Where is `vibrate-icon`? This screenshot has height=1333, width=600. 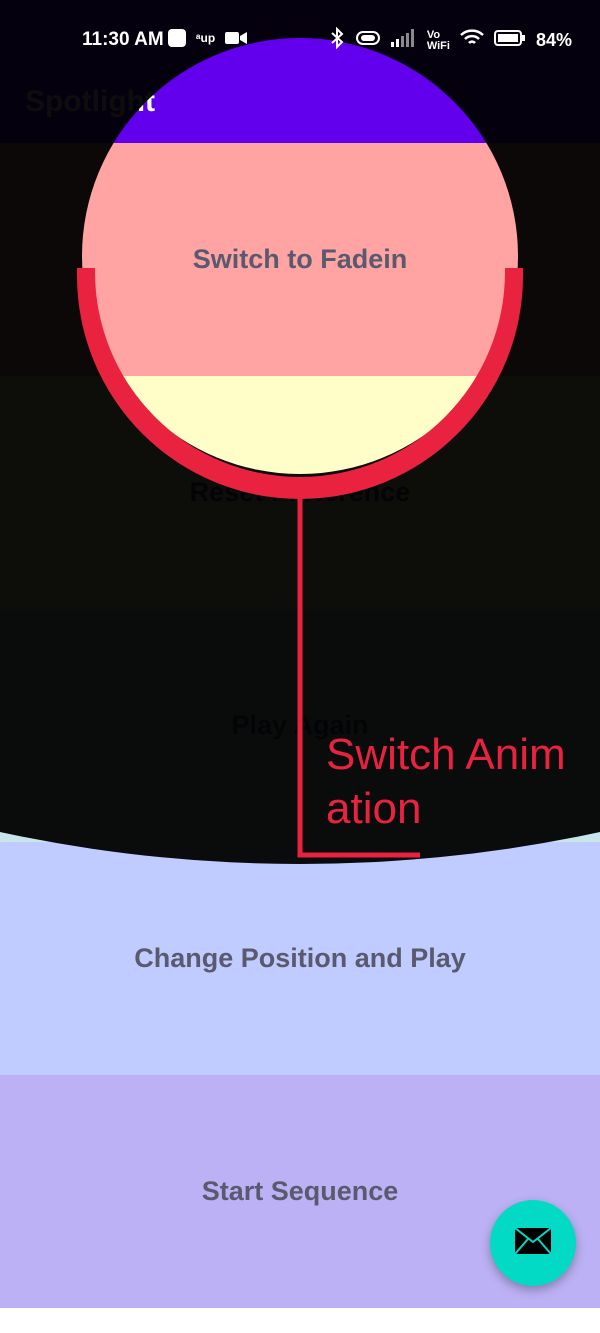 vibrate-icon is located at coordinates (368, 40).